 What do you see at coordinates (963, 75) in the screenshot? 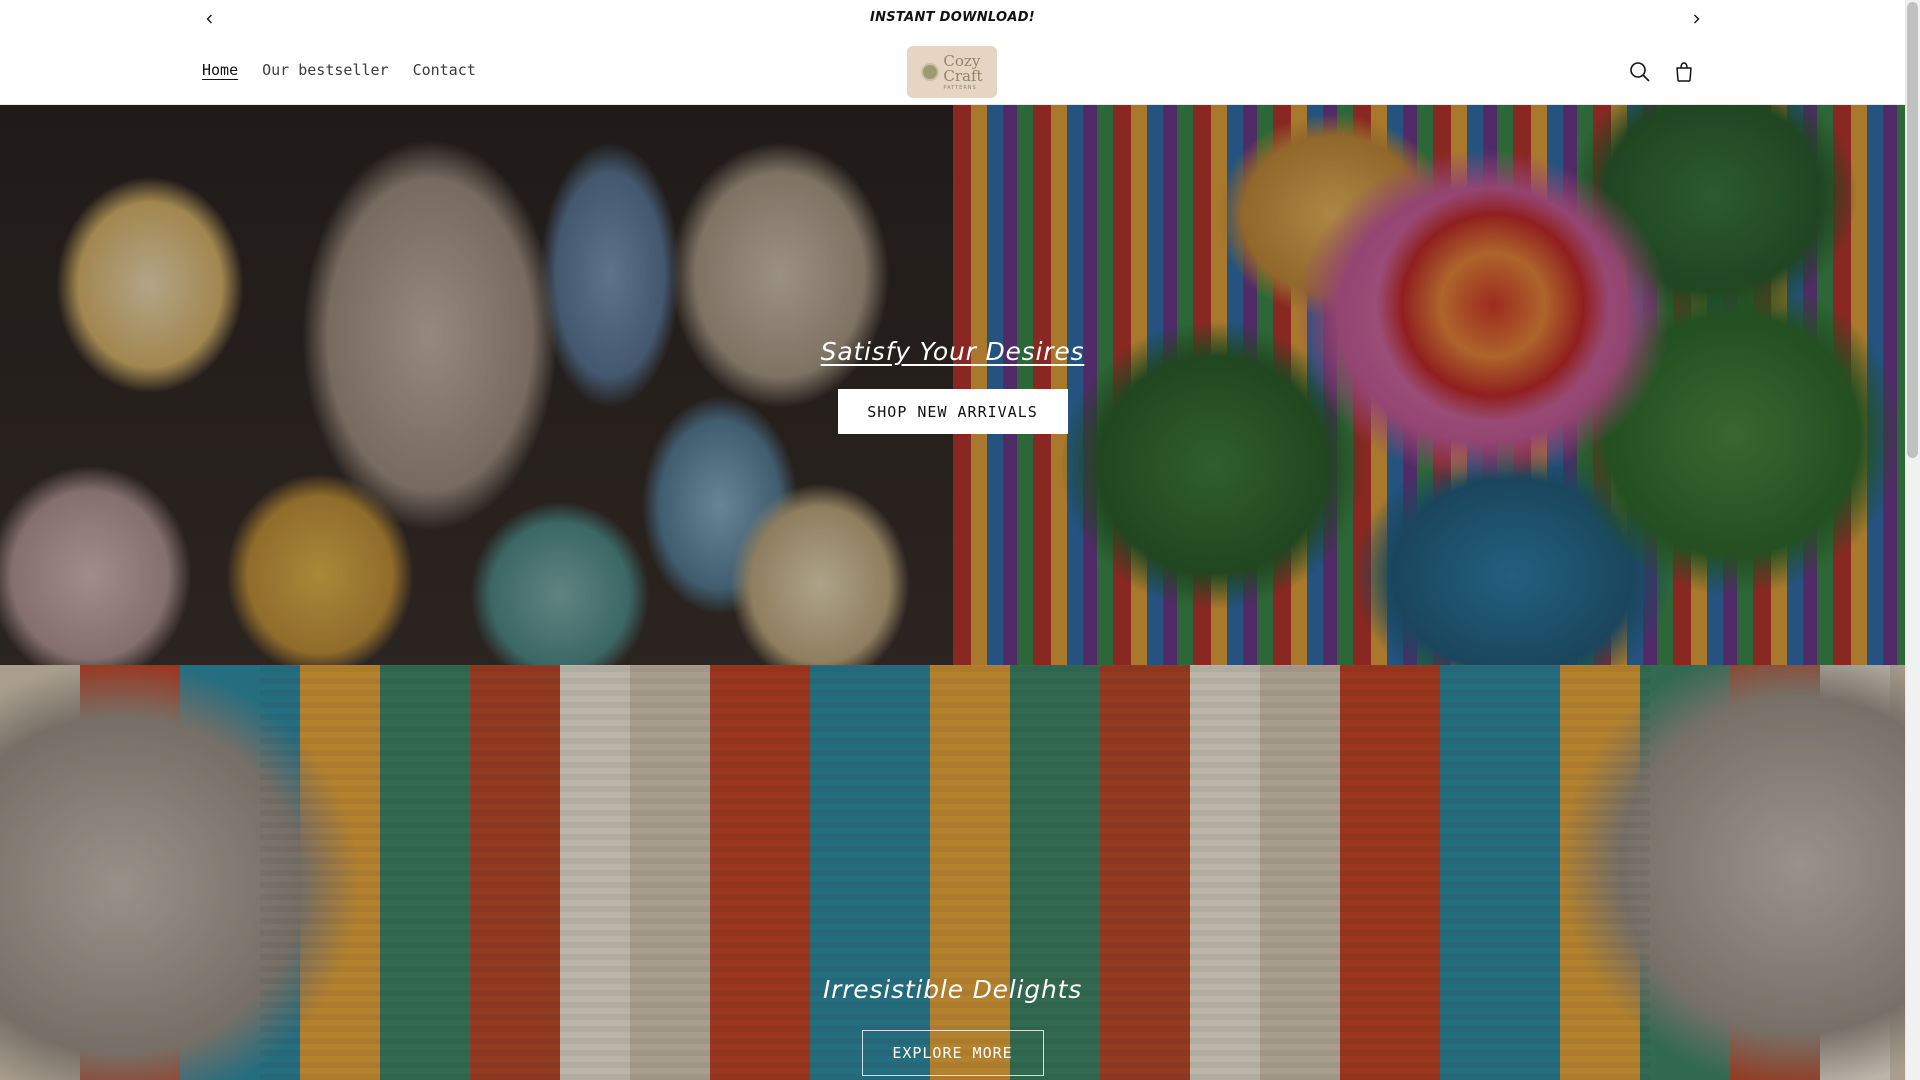
I see `logo-word-craft: Craft` at bounding box center [963, 75].